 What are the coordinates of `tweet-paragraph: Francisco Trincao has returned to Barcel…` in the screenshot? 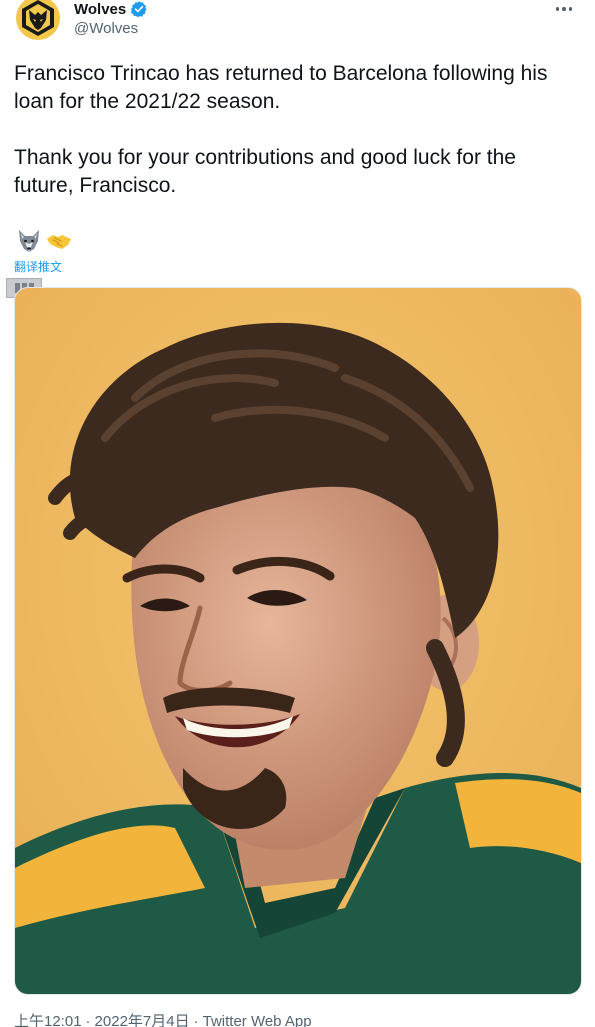 It's located at (281, 87).